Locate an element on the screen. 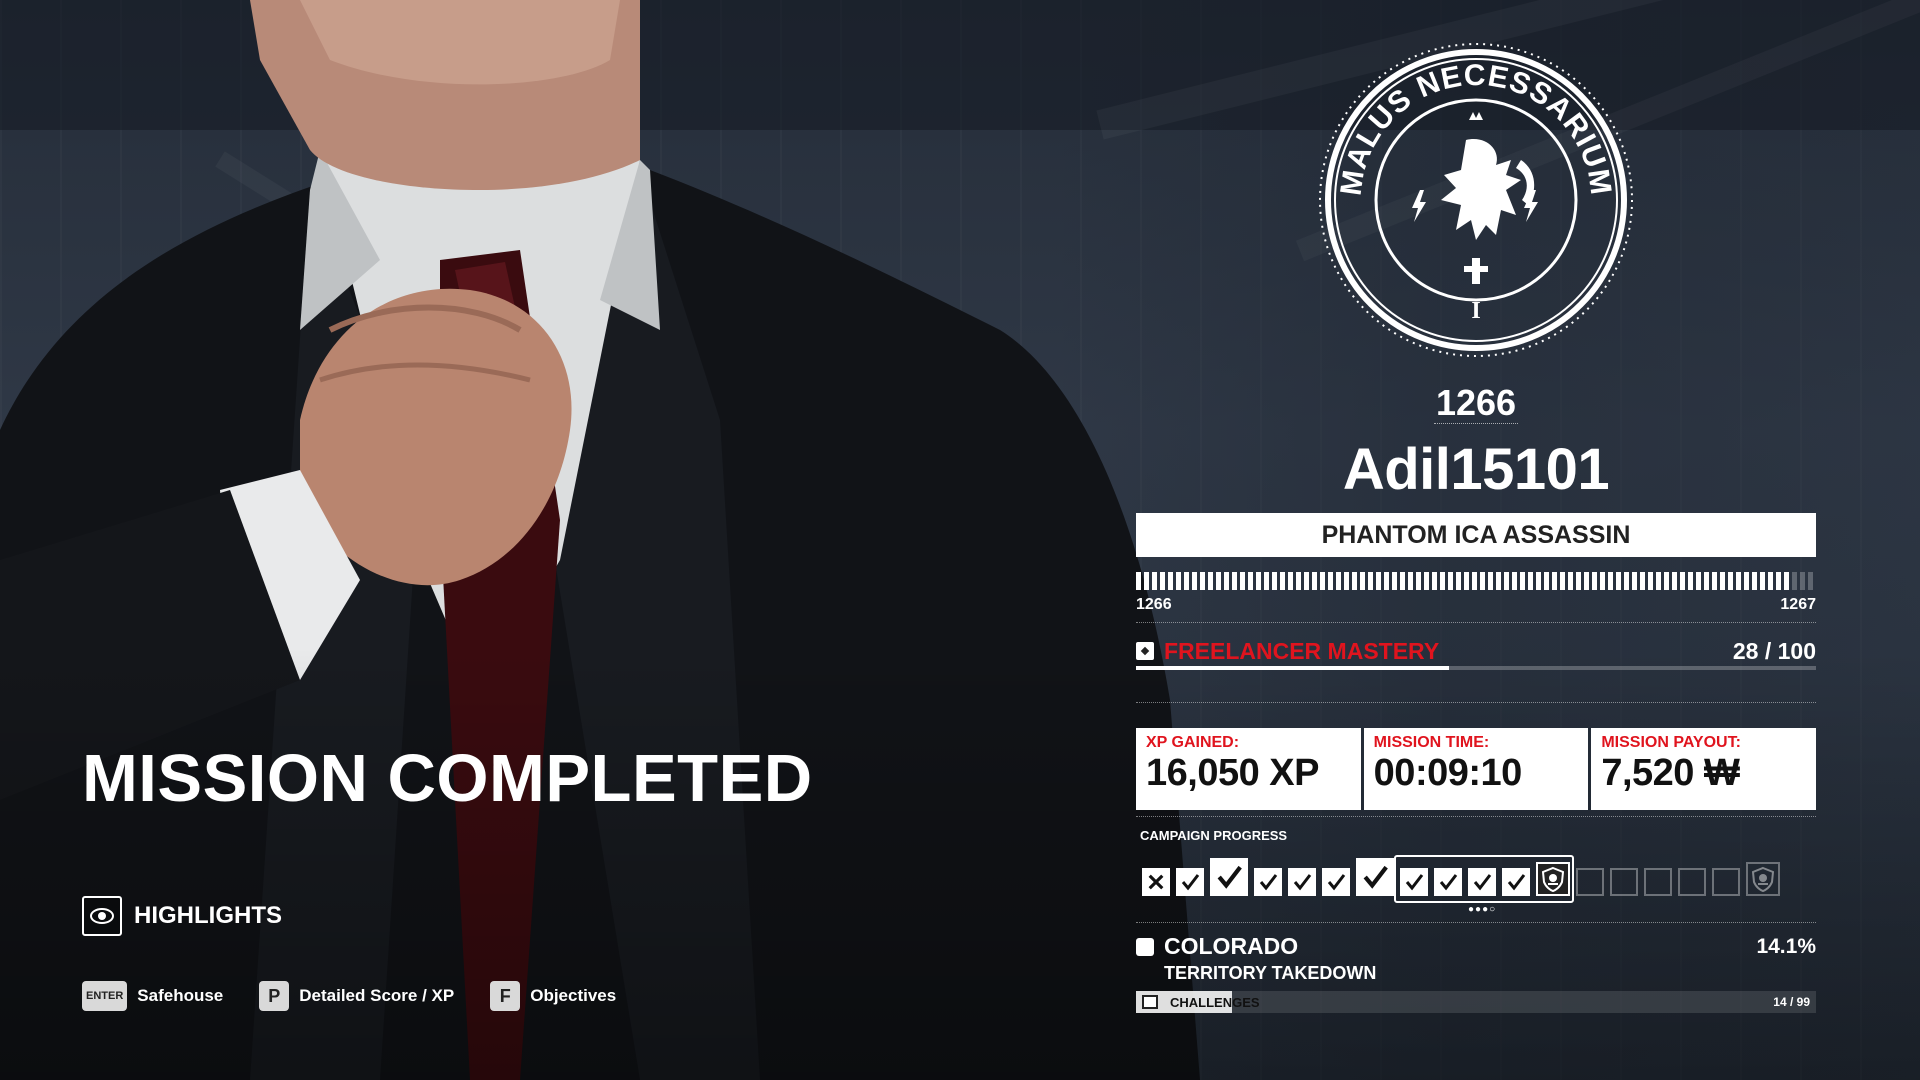 The height and width of the screenshot is (1080, 1920). safehouse-control: ENTER Safehouse is located at coordinates (152, 996).